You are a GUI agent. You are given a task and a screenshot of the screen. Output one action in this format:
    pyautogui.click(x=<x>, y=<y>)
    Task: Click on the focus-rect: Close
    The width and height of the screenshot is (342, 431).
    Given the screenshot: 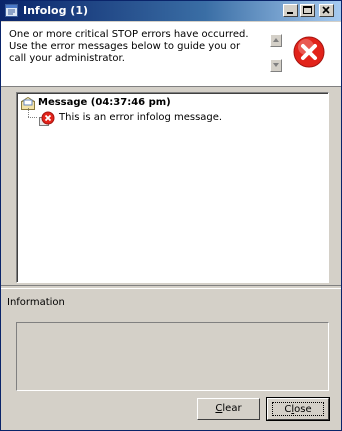 What is the action you would take?
    pyautogui.click(x=298, y=409)
    